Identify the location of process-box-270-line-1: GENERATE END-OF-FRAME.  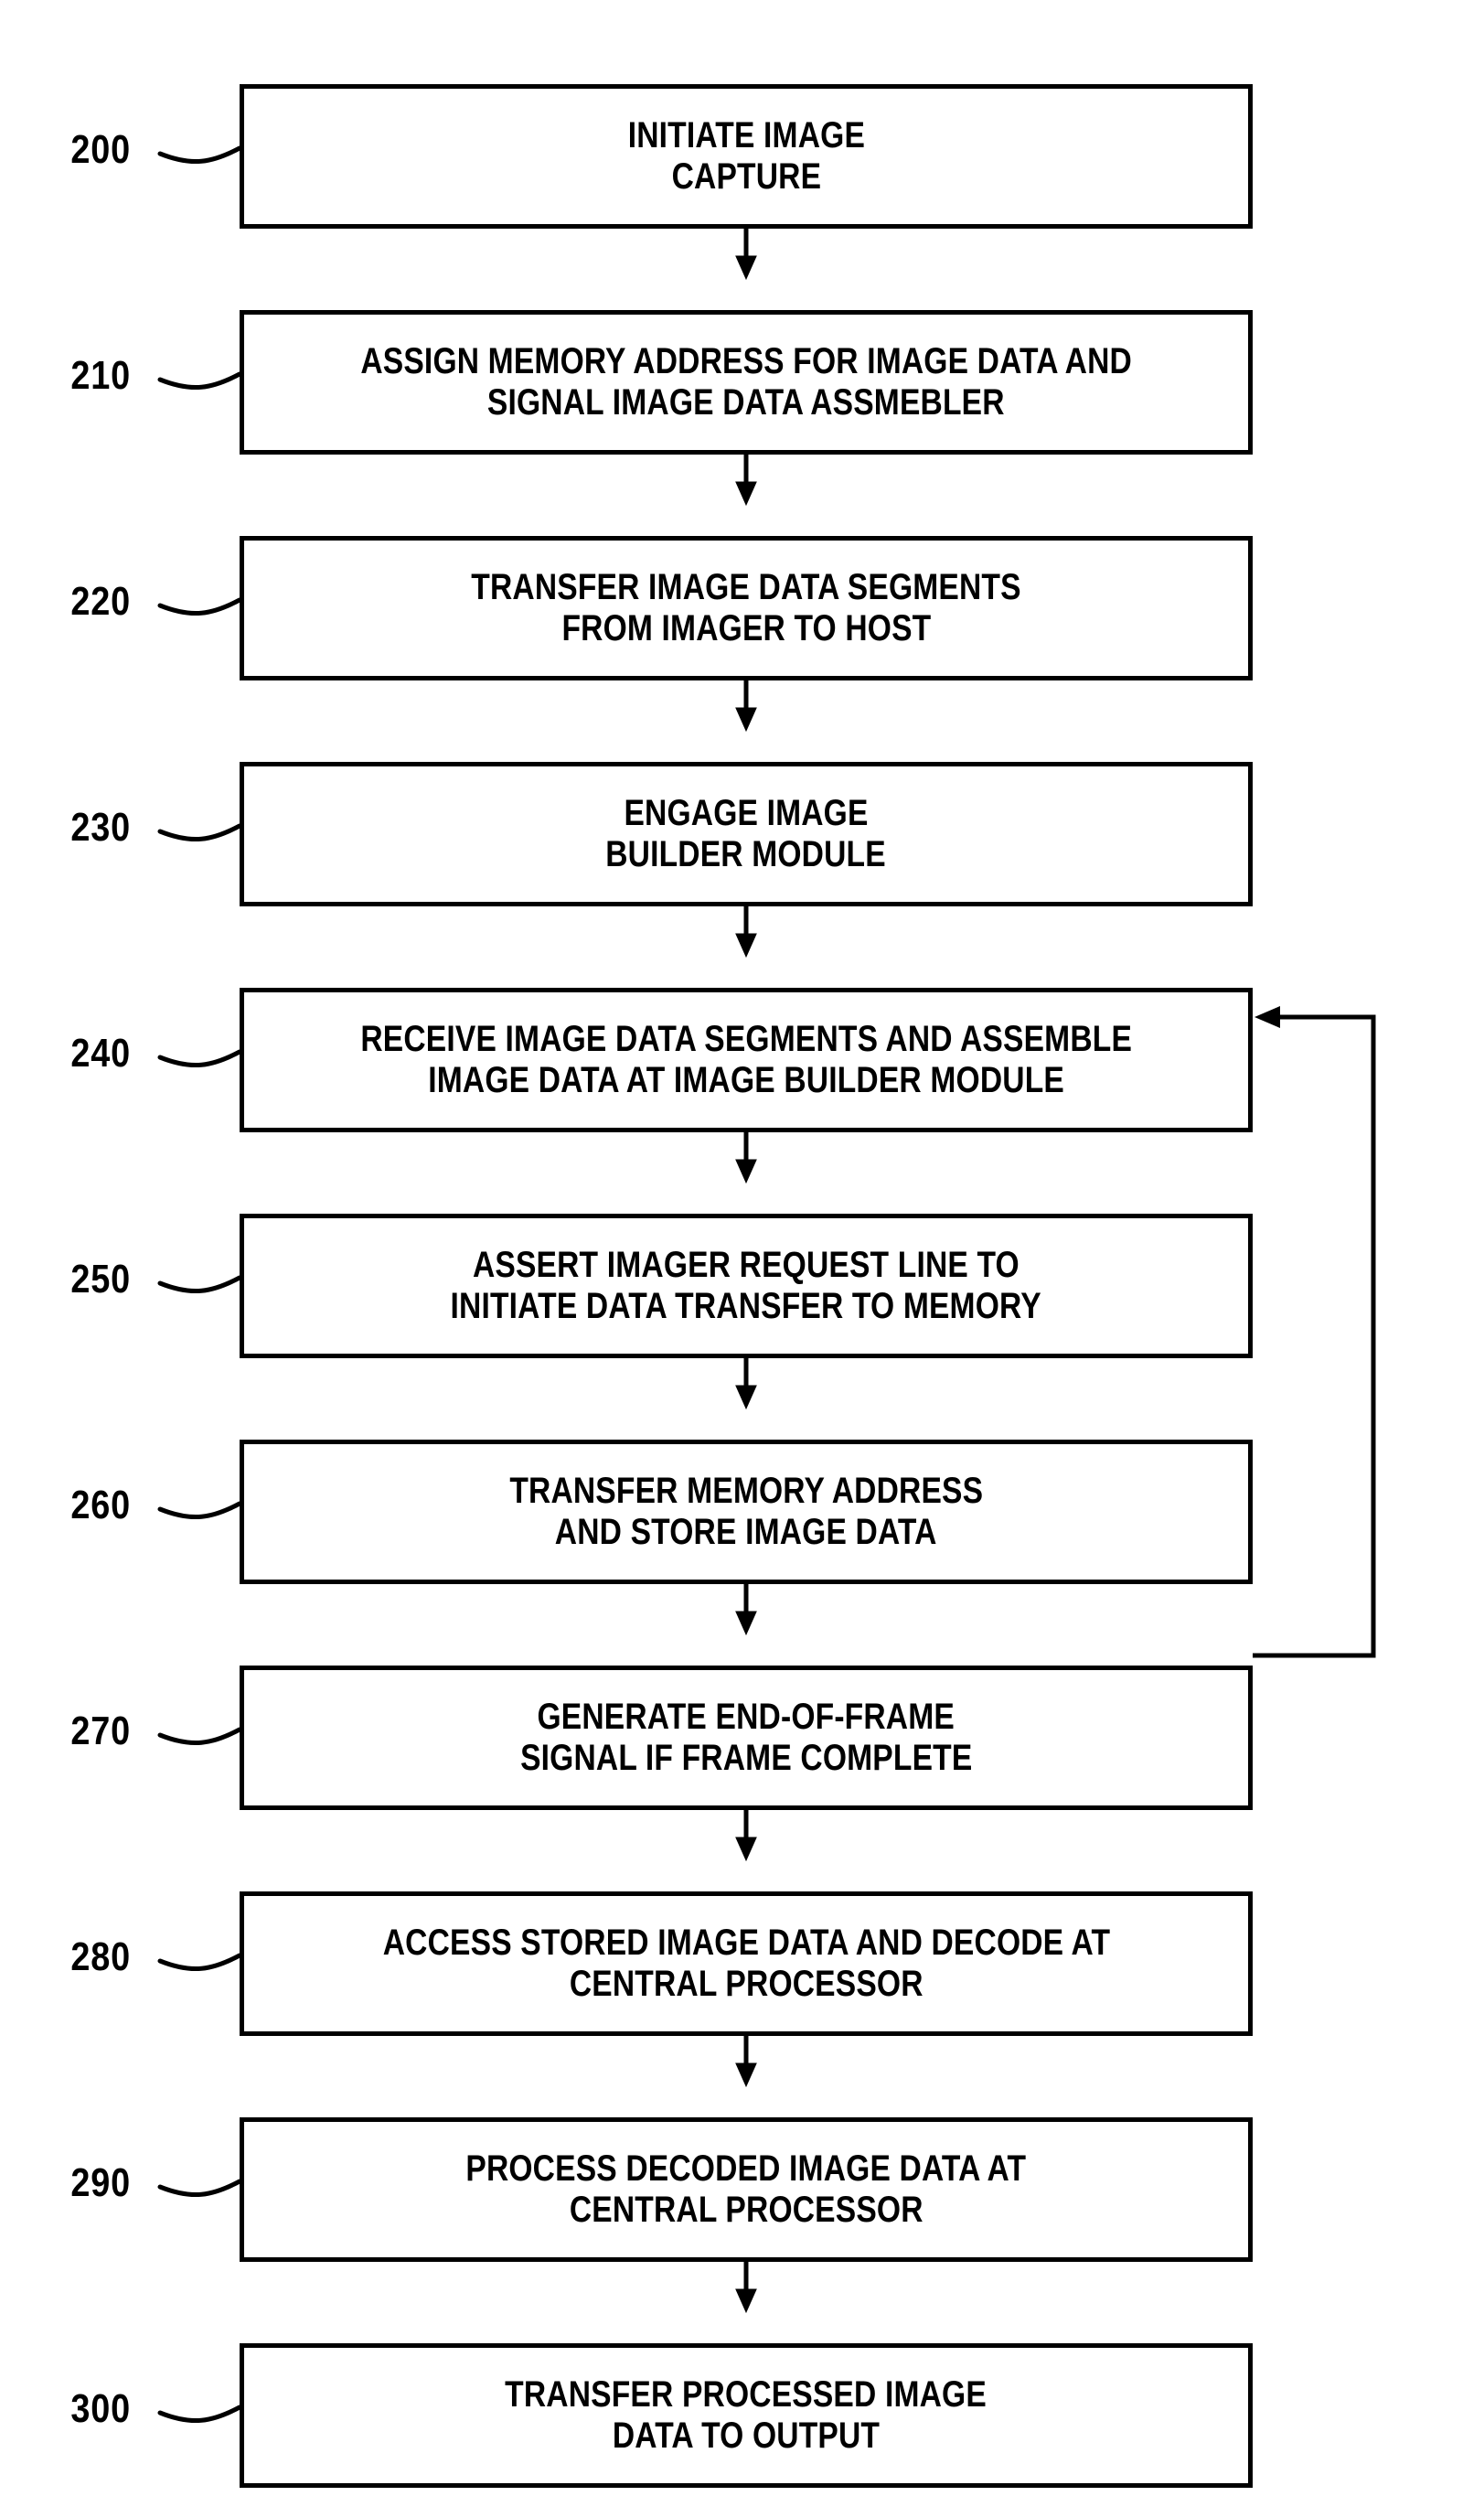
(746, 1717).